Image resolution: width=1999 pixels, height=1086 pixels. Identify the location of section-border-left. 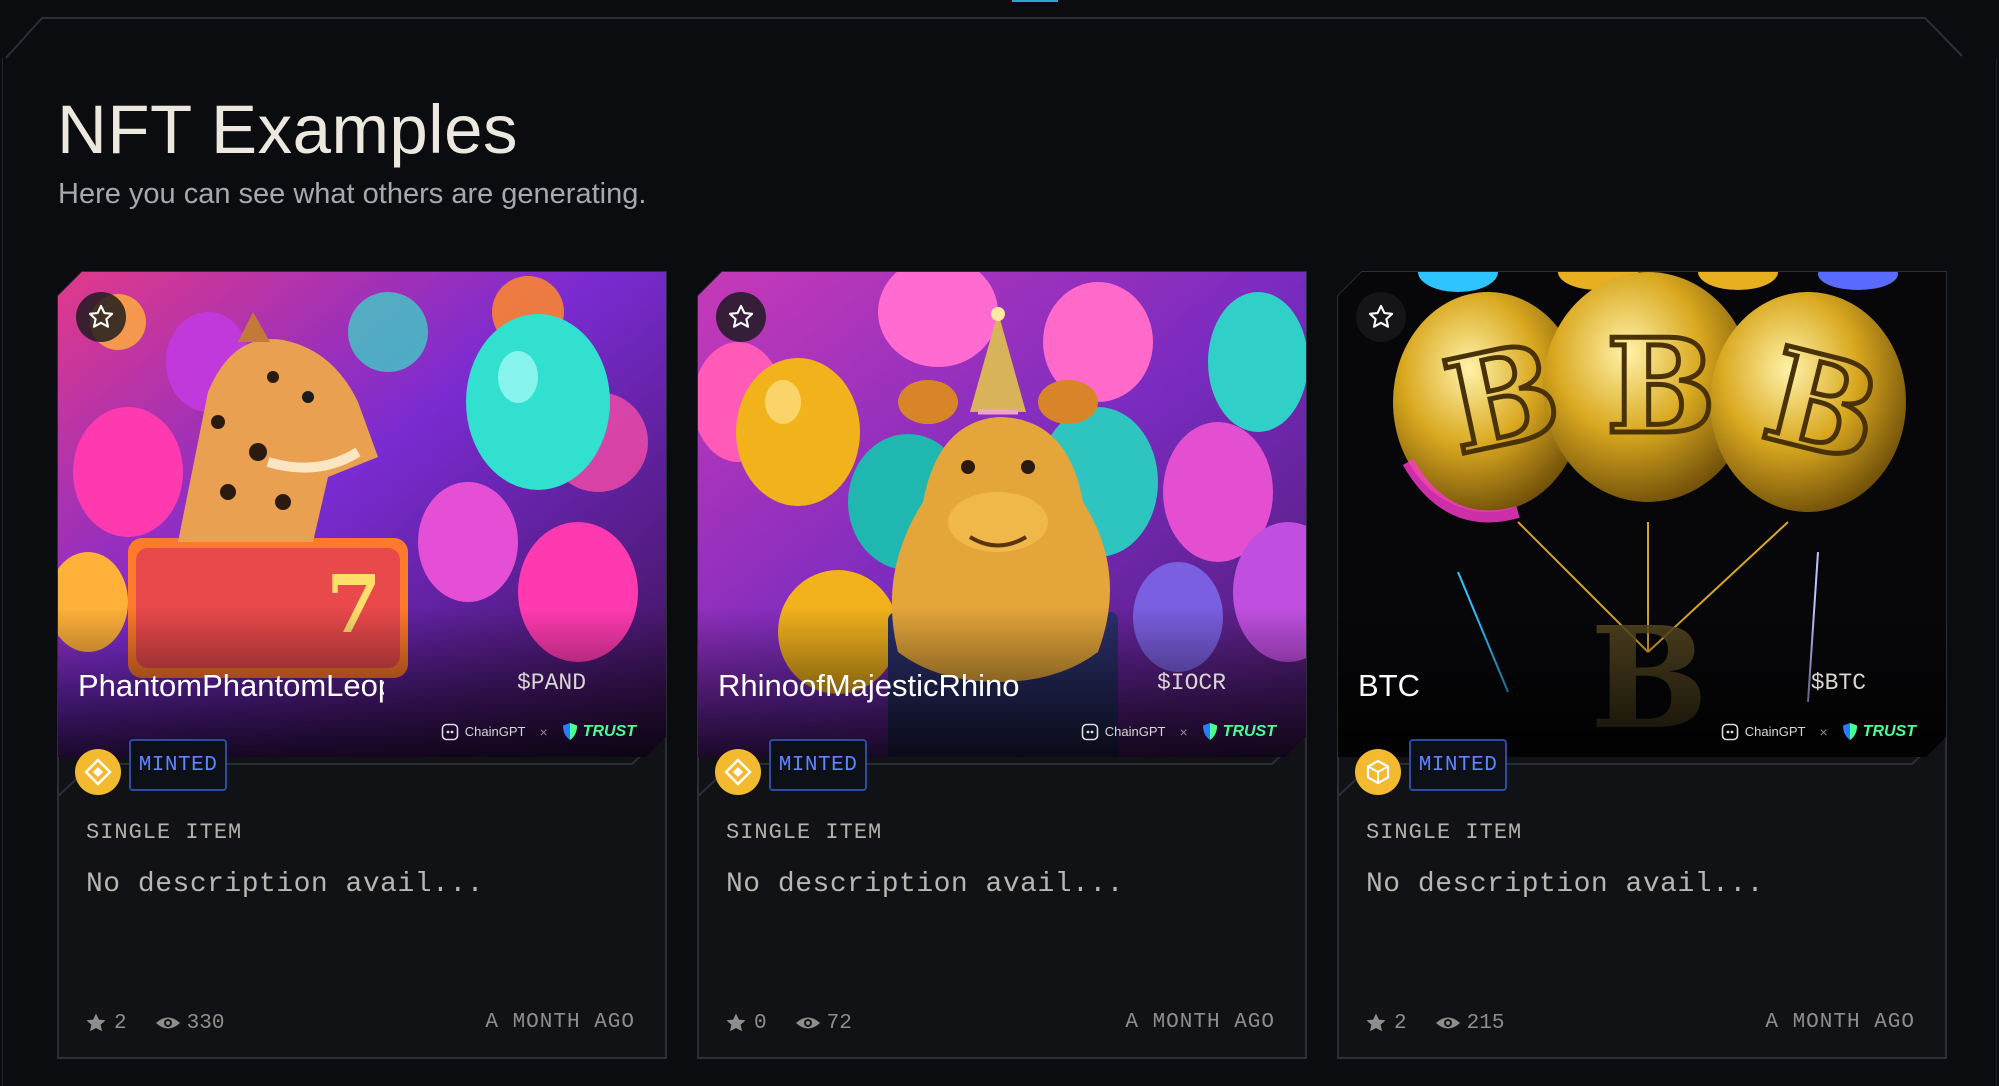
(2, 572).